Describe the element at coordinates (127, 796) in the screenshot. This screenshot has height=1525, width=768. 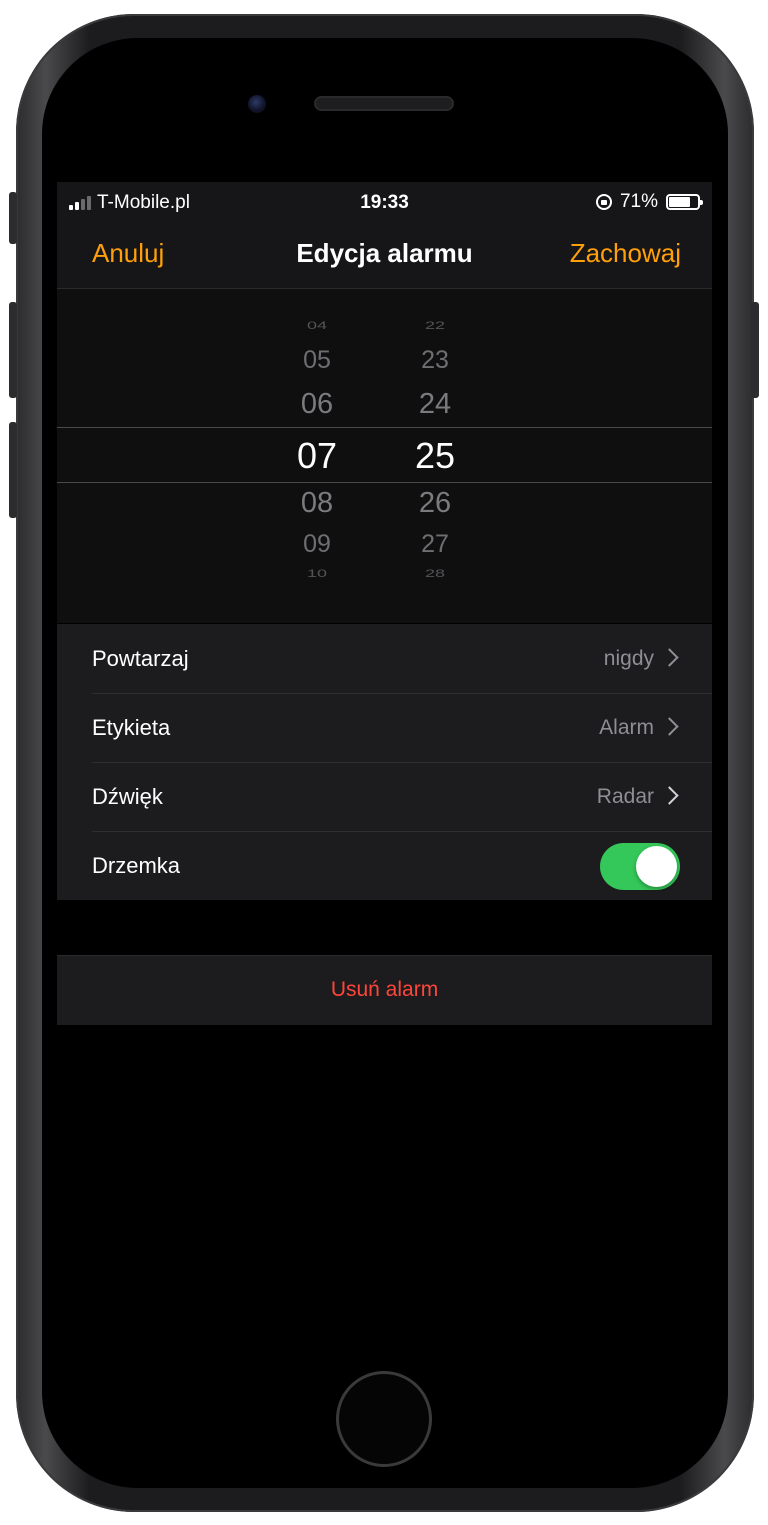
I see `sound-label: Dźwięk` at that location.